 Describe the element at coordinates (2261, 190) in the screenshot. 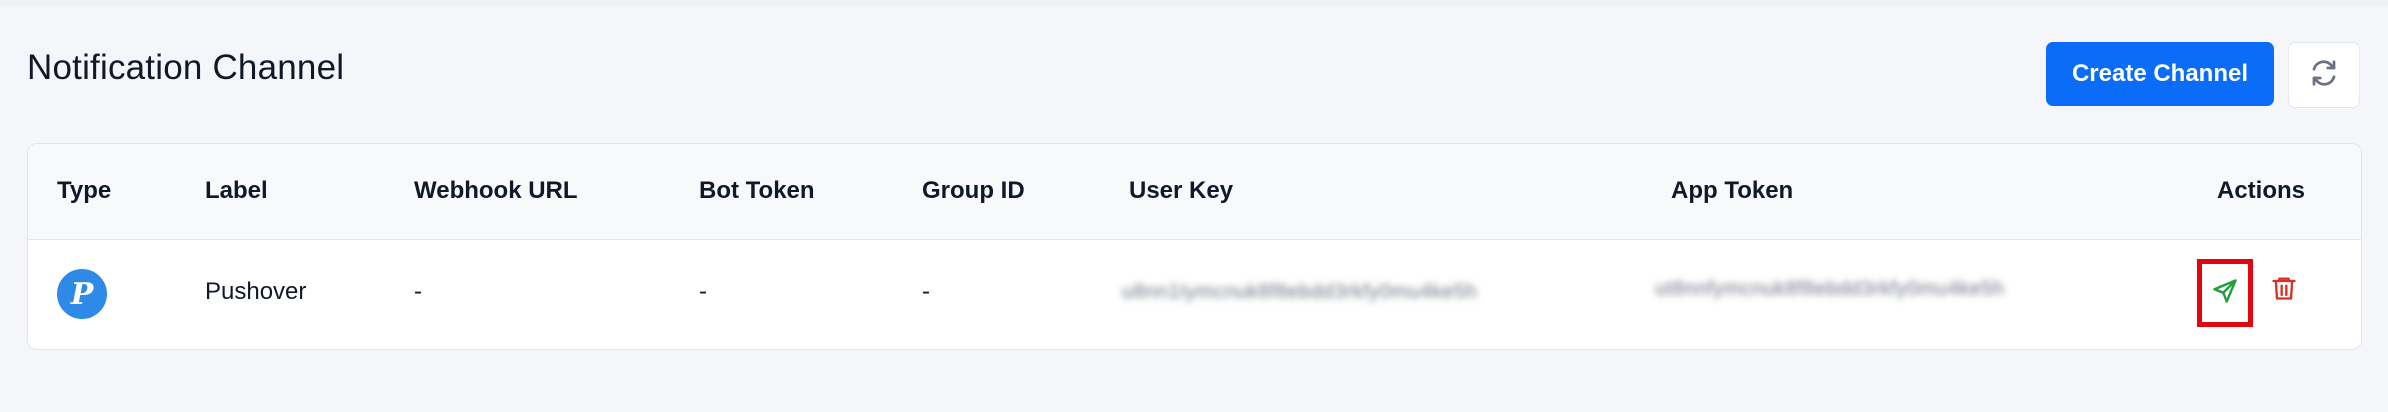

I see `column-actions: Actions` at that location.